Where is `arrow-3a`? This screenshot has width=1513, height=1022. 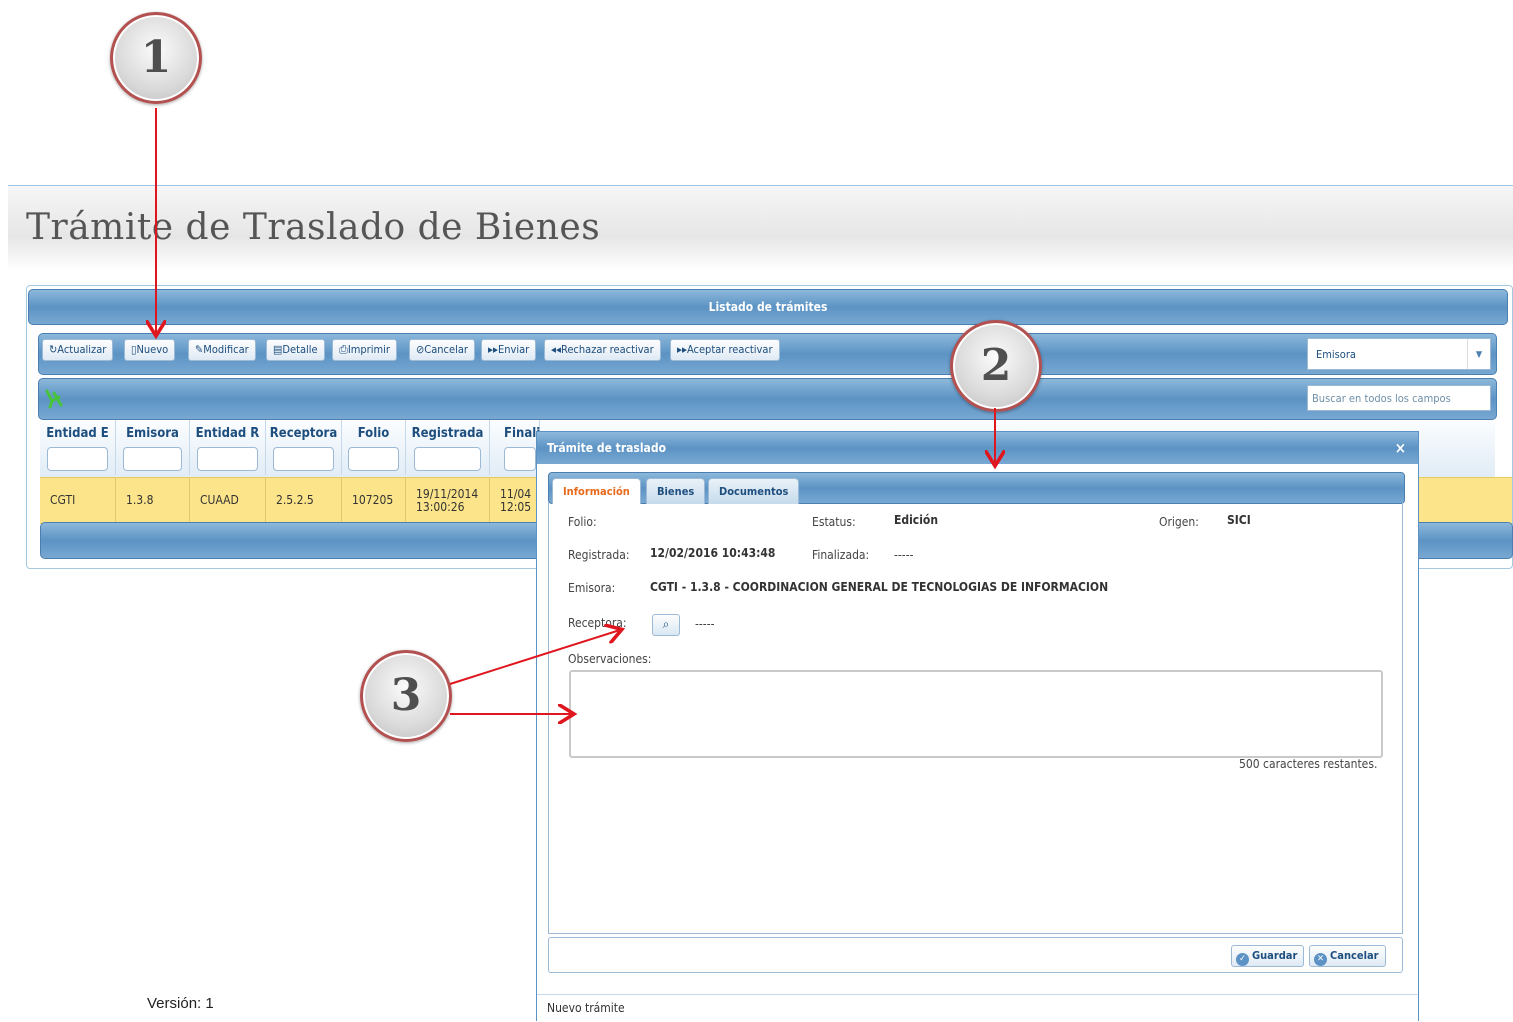 arrow-3a is located at coordinates (534, 657).